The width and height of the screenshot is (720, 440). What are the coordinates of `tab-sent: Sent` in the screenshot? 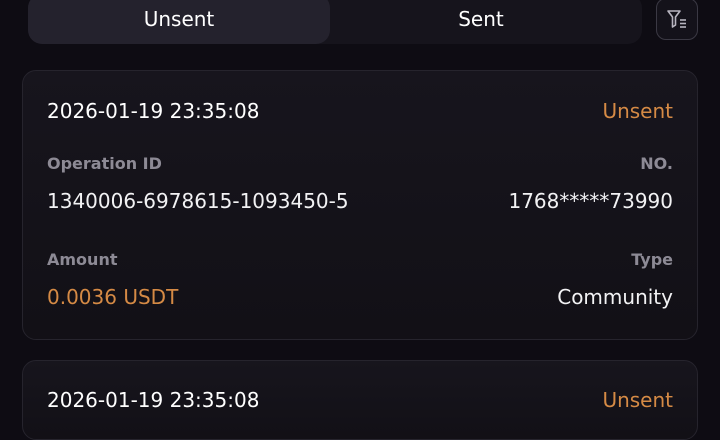 It's located at (481, 22).